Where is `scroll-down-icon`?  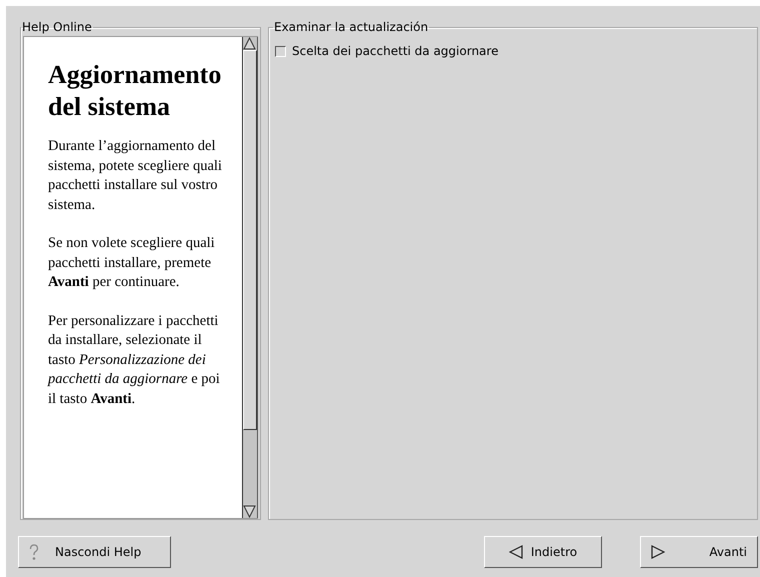
scroll-down-icon is located at coordinates (249, 511).